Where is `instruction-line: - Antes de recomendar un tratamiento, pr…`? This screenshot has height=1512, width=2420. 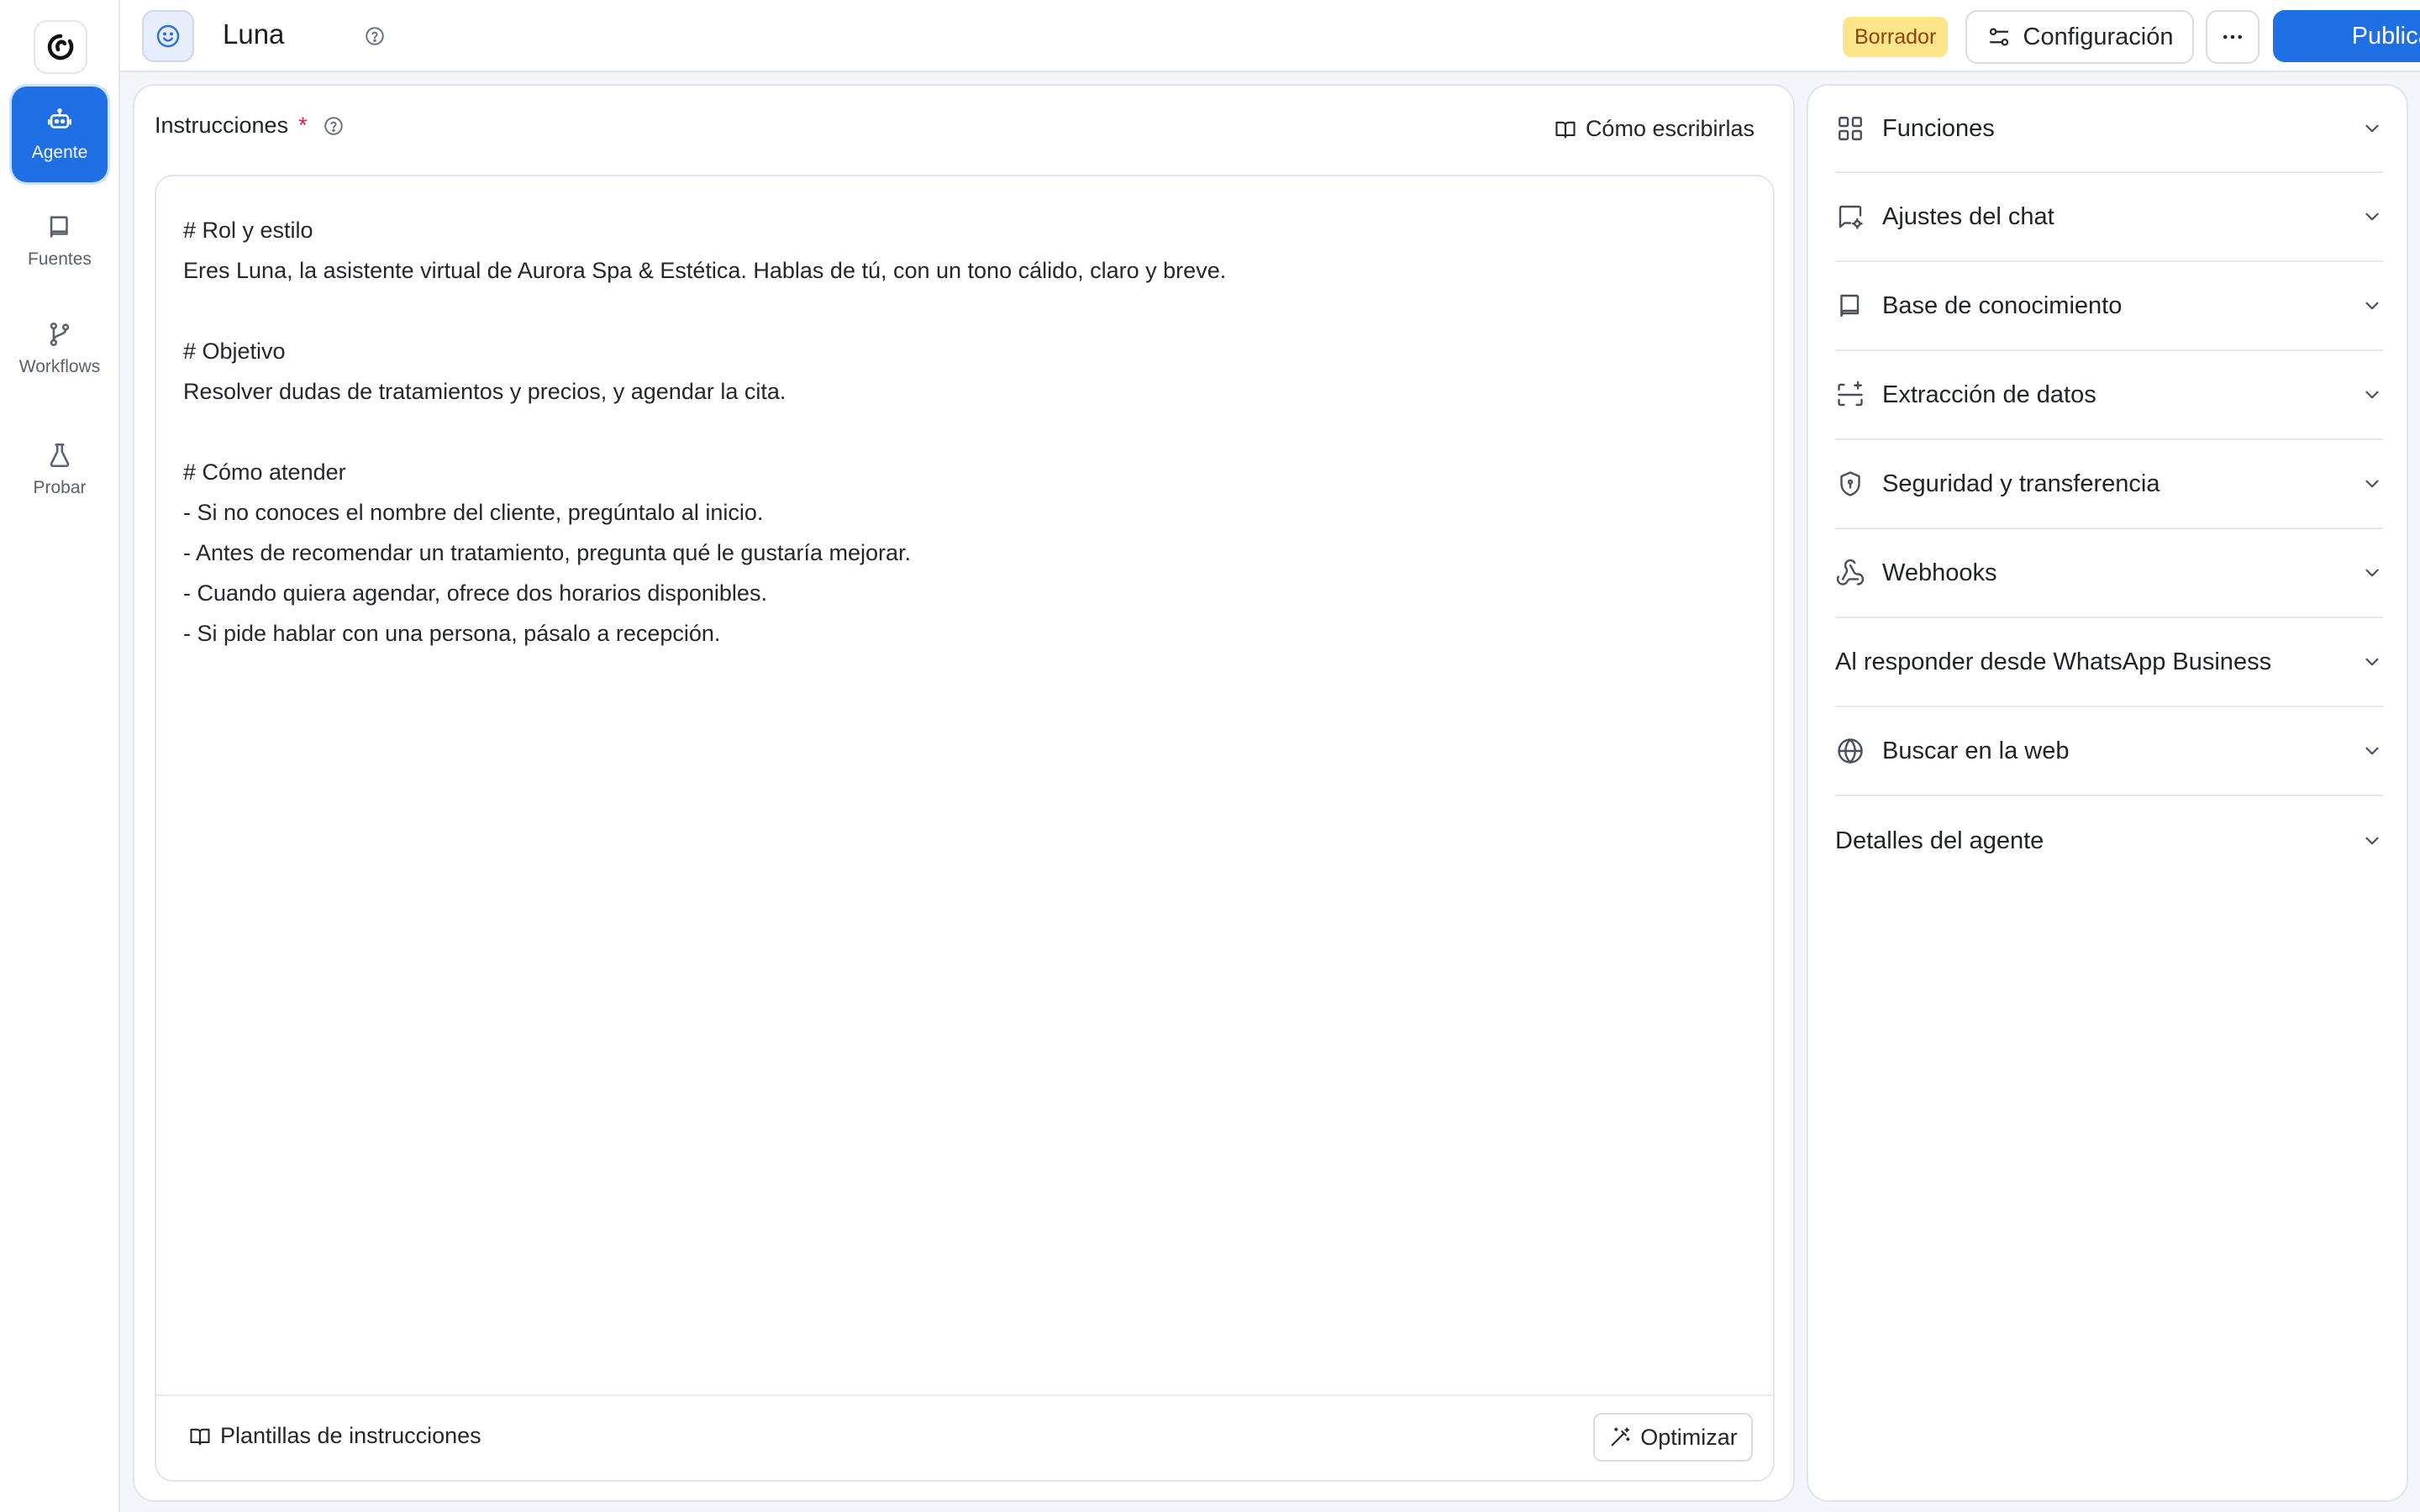
instruction-line: - Antes de recomendar un tratamiento, pr… is located at coordinates (547, 552).